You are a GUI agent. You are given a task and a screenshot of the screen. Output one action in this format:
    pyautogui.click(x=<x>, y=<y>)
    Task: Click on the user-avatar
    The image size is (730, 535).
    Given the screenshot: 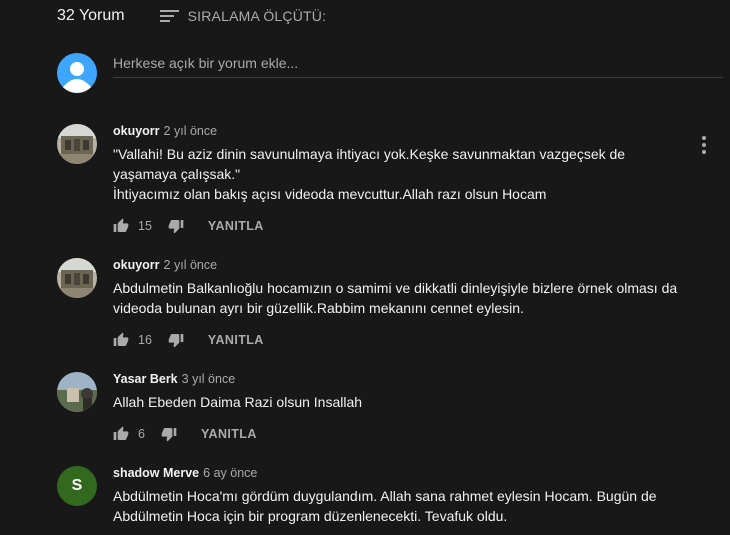 What is the action you would take?
    pyautogui.click(x=77, y=73)
    